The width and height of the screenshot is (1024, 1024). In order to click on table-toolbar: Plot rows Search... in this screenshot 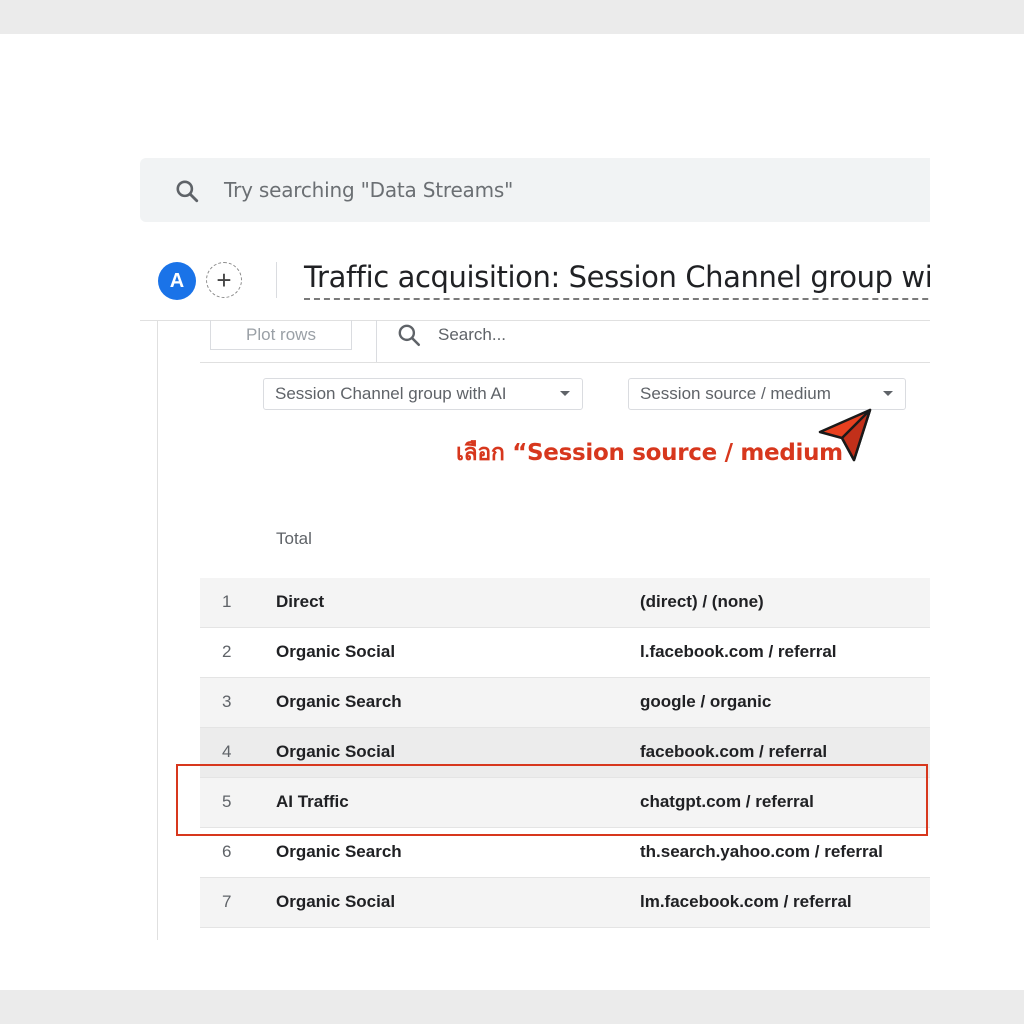, I will do `click(565, 341)`.